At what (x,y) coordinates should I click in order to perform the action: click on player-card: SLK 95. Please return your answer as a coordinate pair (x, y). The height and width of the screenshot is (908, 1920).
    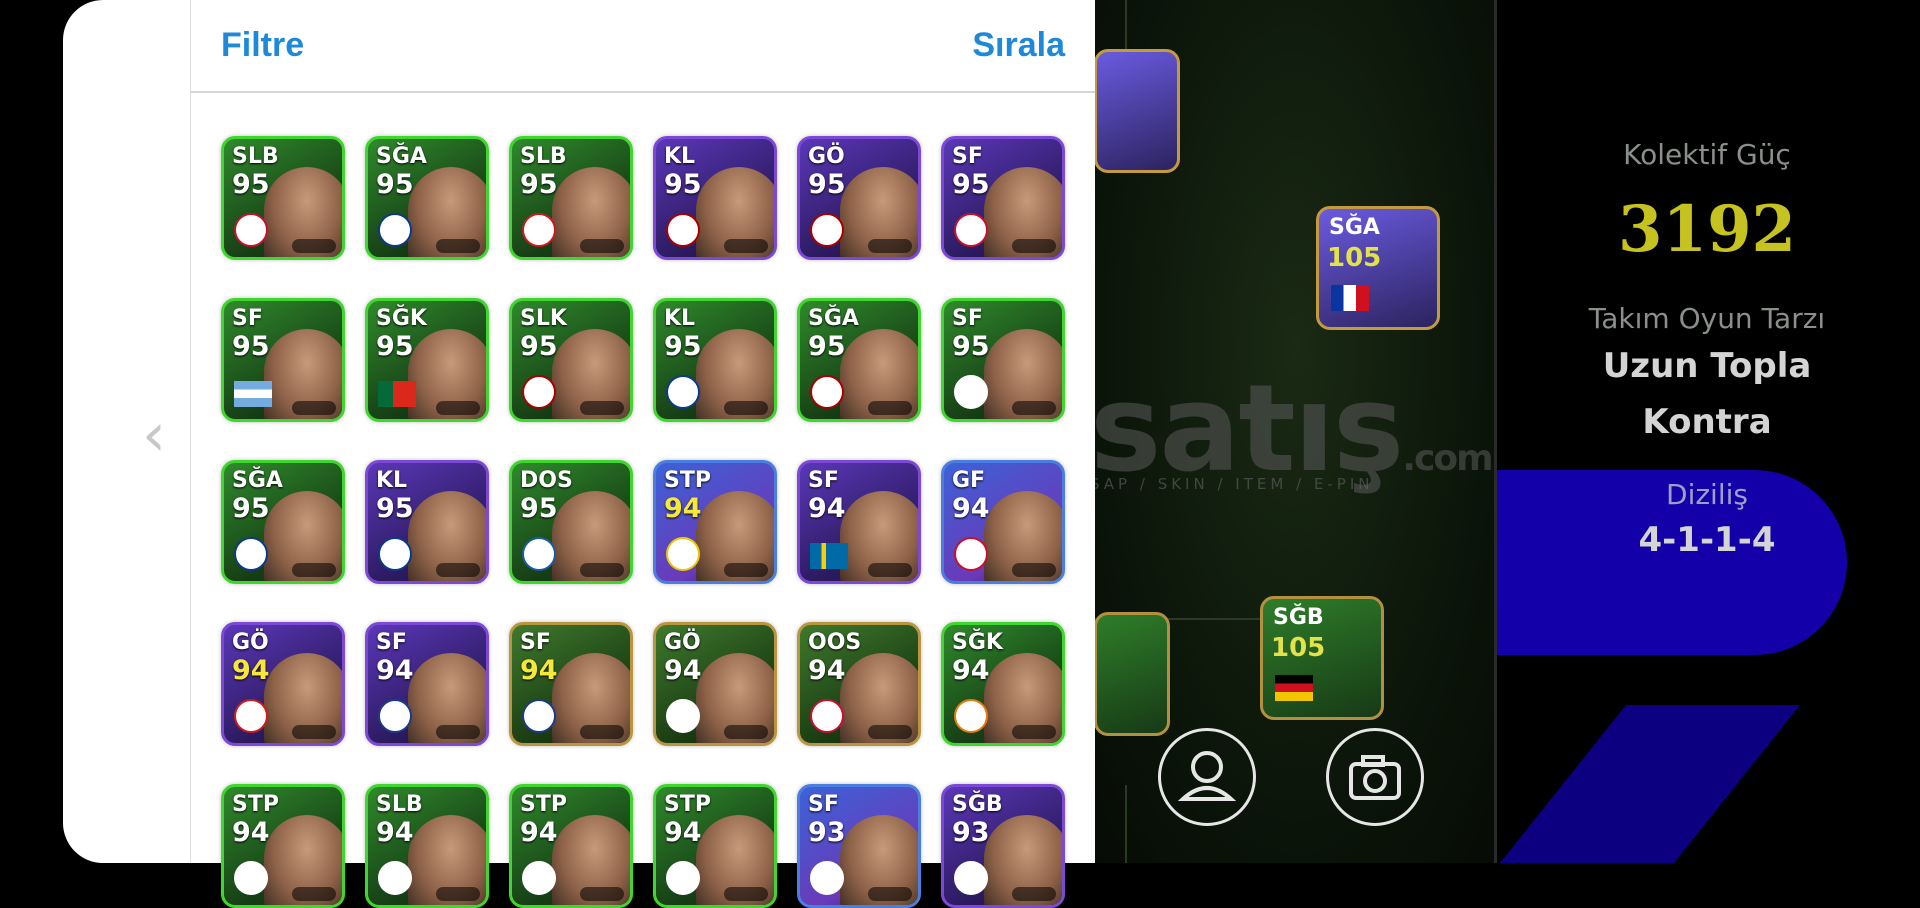
    Looking at the image, I should click on (571, 360).